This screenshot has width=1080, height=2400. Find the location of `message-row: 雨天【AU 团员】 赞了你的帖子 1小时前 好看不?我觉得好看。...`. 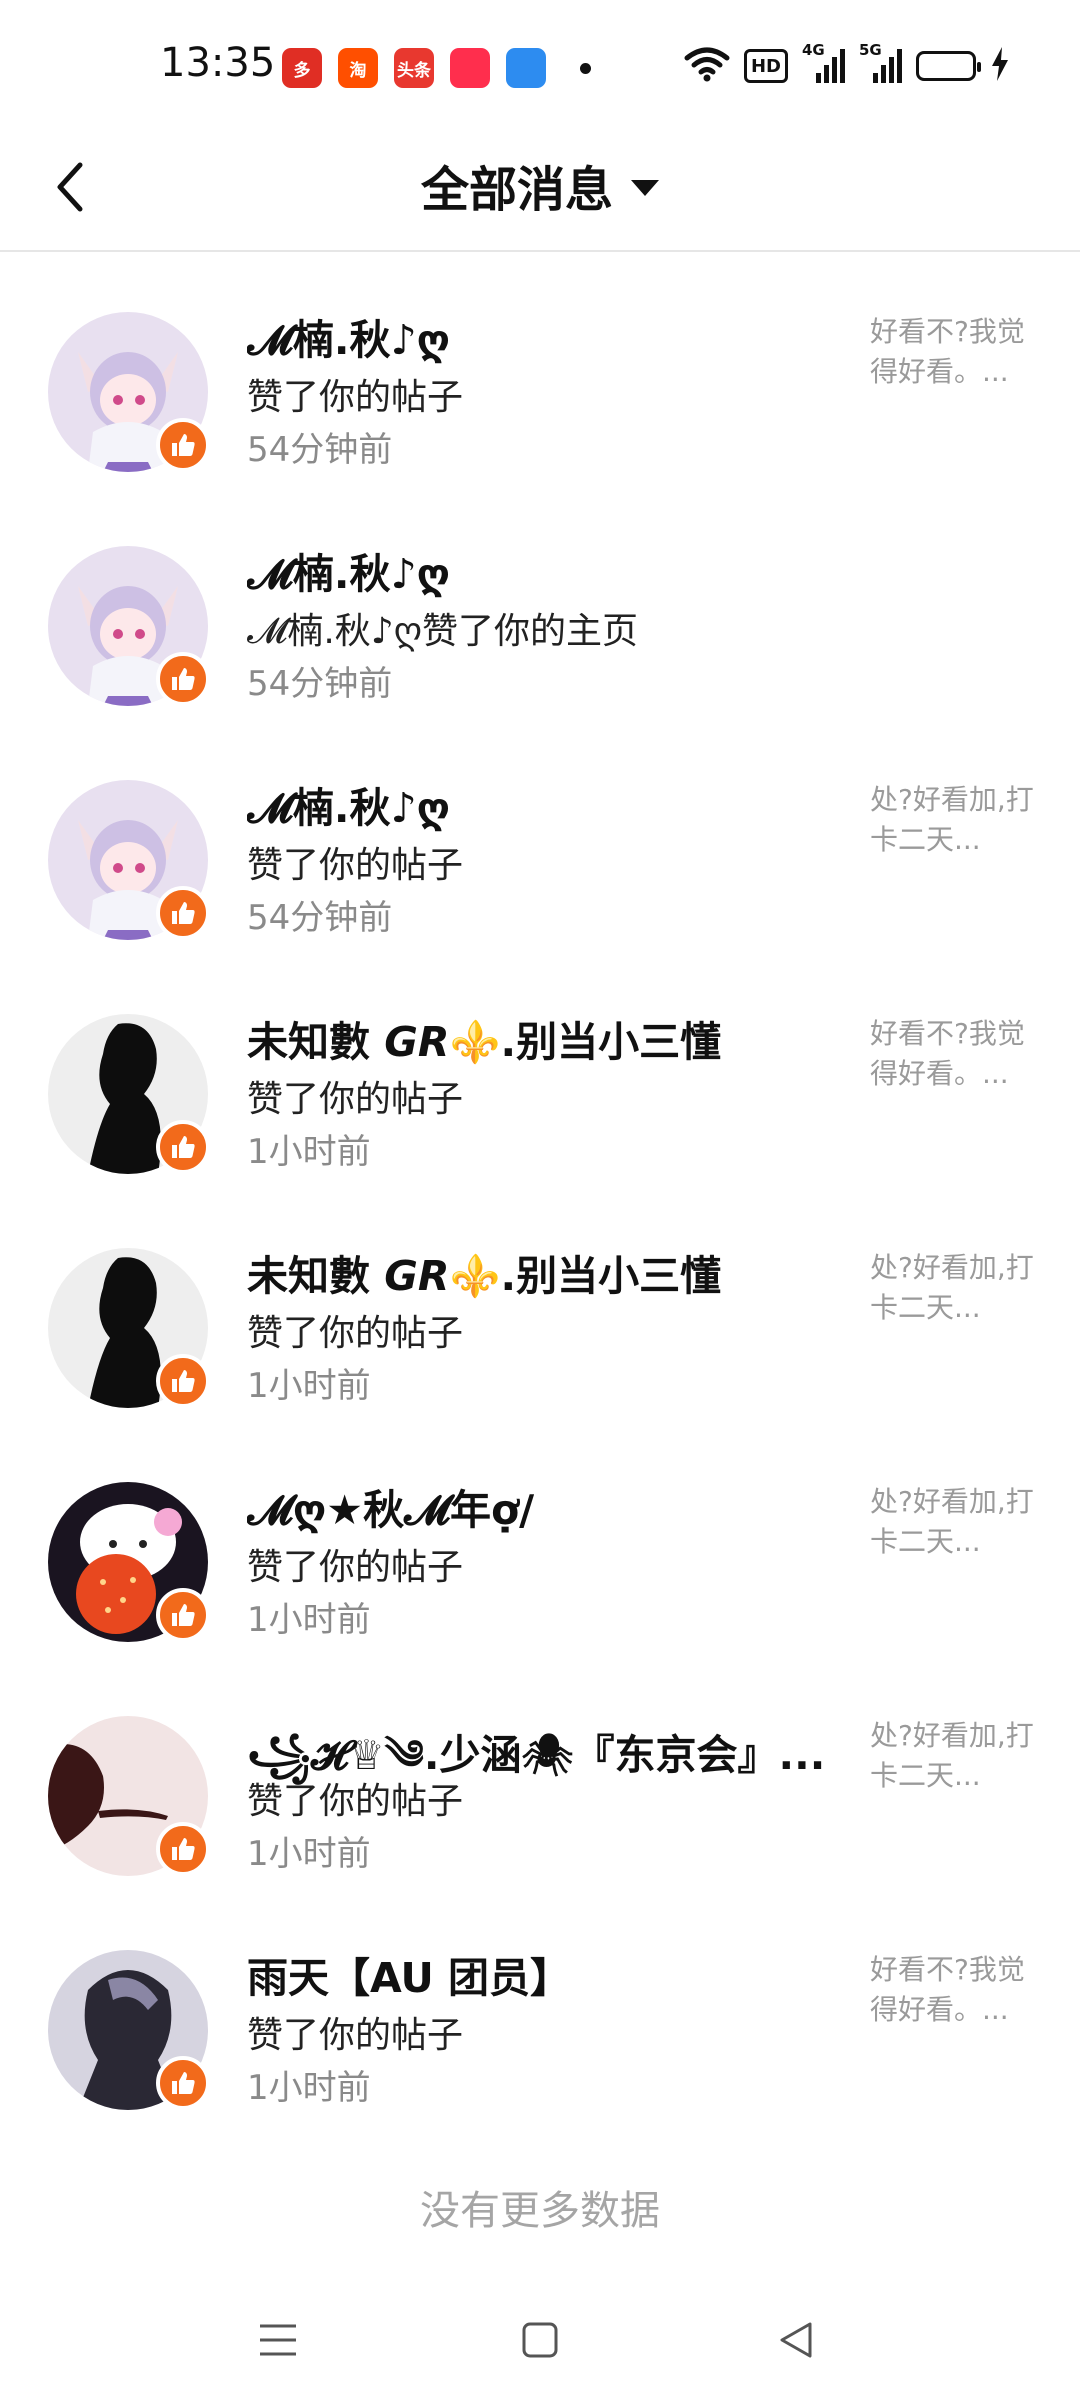

message-row: 雨天【AU 团员】 赞了你的帖子 1小时前 好看不?我觉得好看。... is located at coordinates (540, 2033).